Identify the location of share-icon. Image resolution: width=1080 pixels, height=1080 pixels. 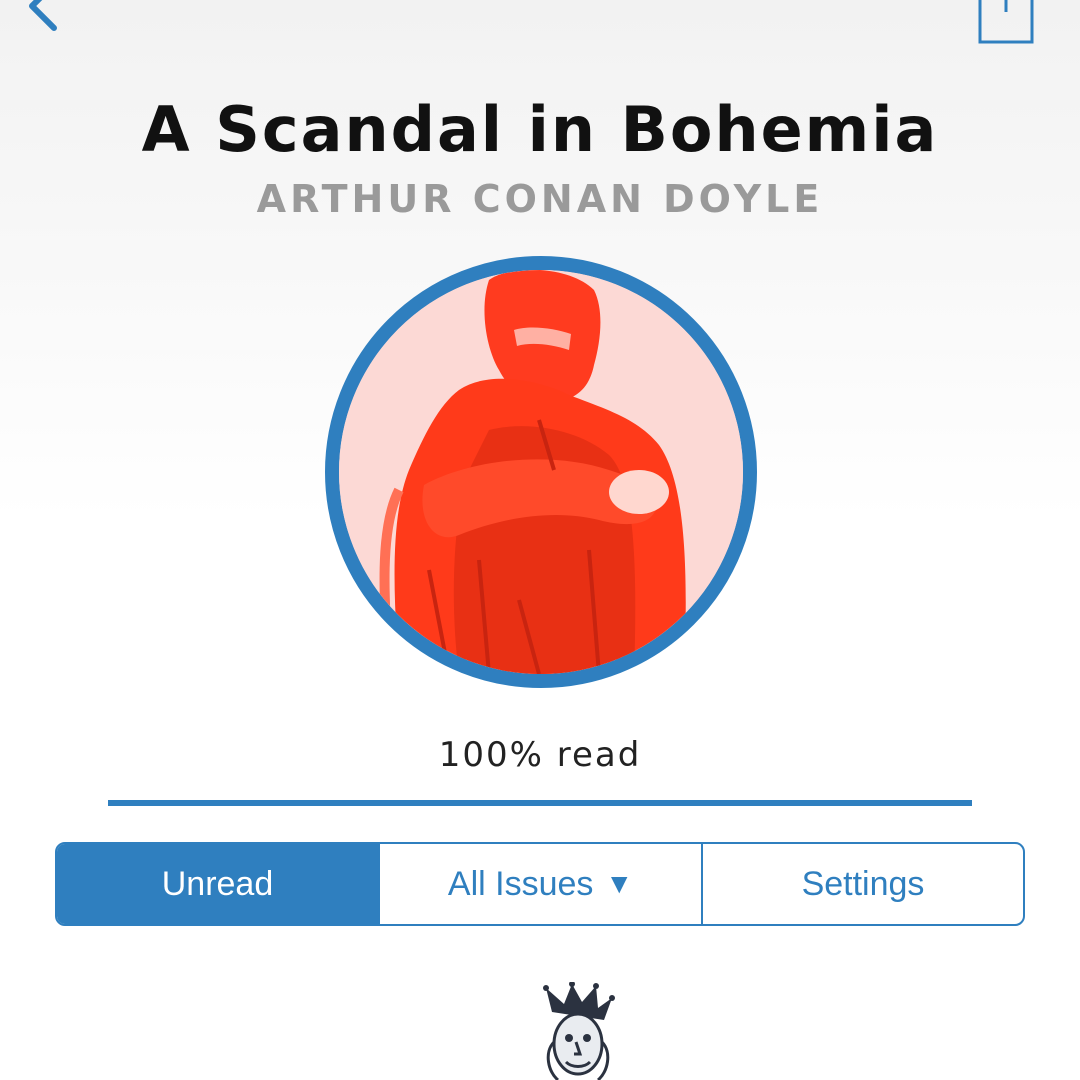
(1006, 22).